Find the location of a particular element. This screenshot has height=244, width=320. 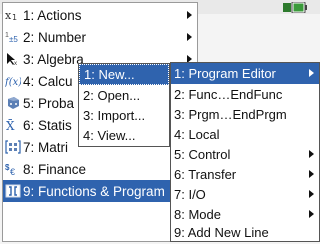

menu-item-actions: x1 1: Actions is located at coordinates (100, 15).